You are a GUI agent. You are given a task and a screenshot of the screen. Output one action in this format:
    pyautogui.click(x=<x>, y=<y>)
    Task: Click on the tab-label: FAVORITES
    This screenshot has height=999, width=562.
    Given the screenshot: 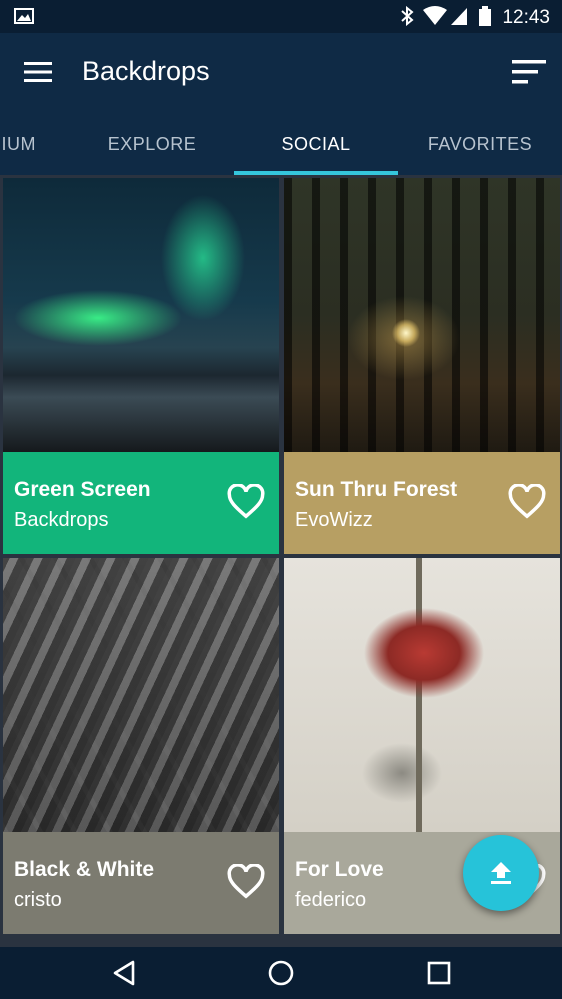 What is the action you would take?
    pyautogui.click(x=480, y=143)
    